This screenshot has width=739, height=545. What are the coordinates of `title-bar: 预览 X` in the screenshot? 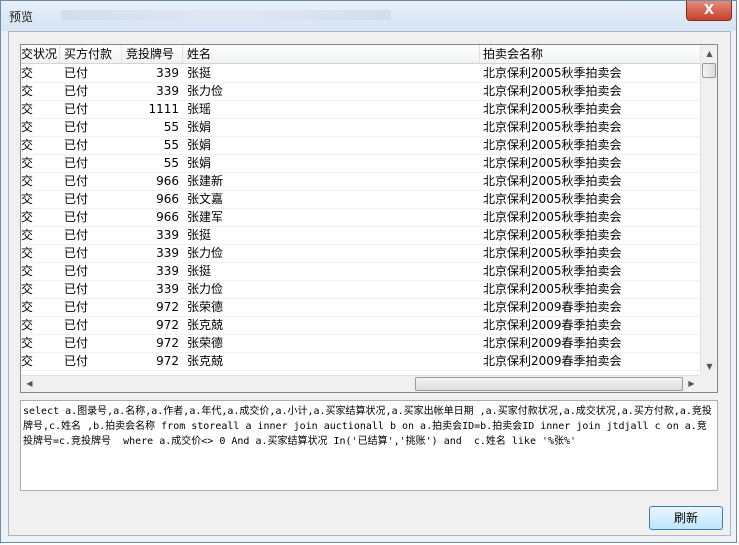 It's located at (368, 16).